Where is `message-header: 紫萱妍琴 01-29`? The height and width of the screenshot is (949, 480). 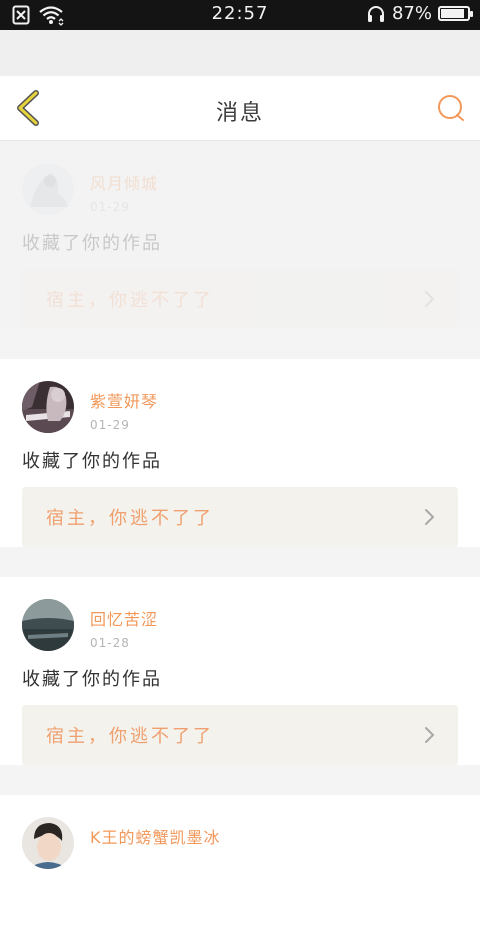 message-header: 紫萱妍琴 01-29 is located at coordinates (240, 396).